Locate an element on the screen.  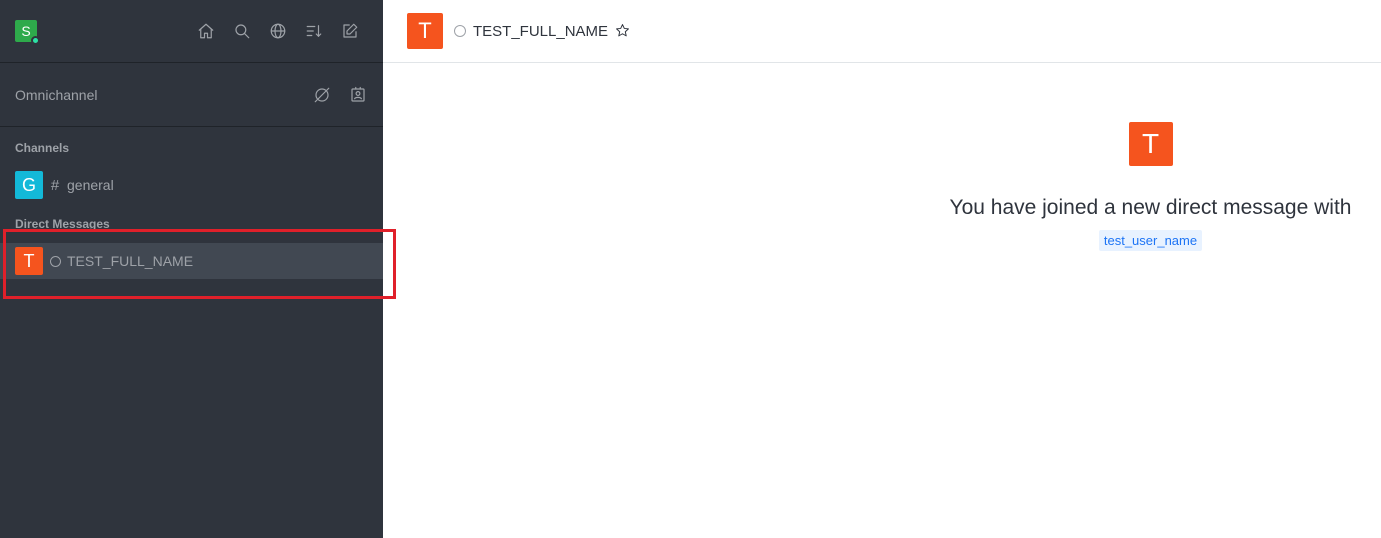
sidebar-header: S is located at coordinates (191, 31).